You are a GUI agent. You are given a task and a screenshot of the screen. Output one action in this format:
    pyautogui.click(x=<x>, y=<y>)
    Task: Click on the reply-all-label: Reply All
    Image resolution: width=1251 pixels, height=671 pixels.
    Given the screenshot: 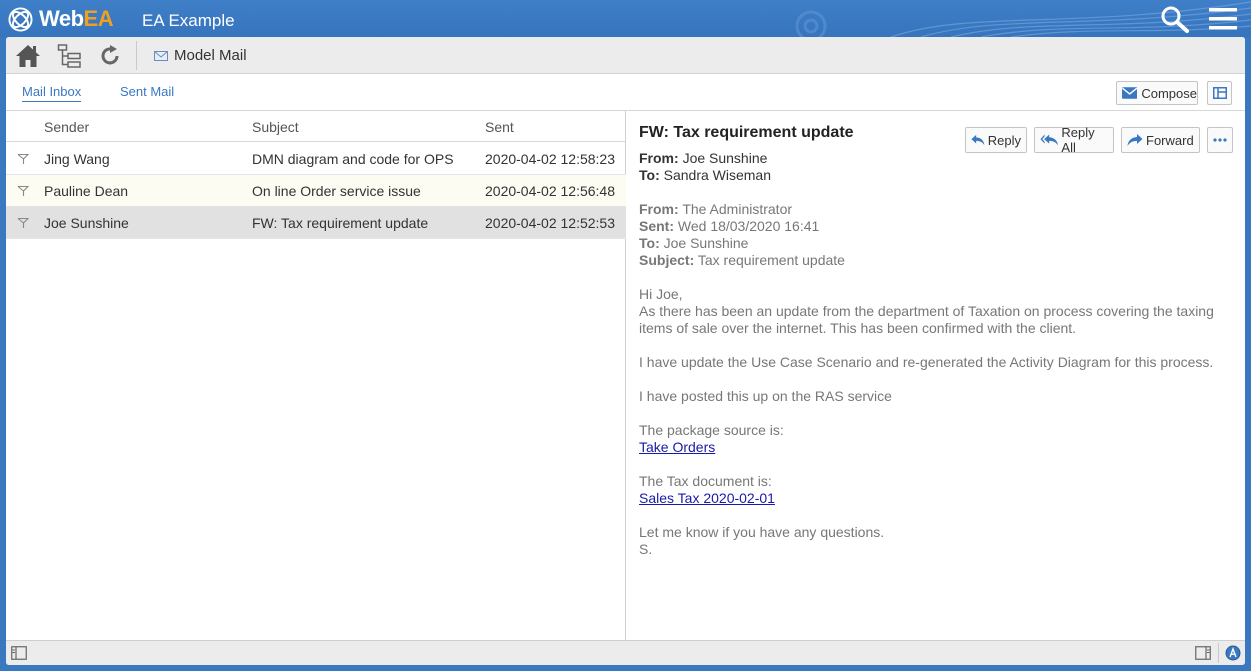 What is the action you would take?
    pyautogui.click(x=1078, y=140)
    